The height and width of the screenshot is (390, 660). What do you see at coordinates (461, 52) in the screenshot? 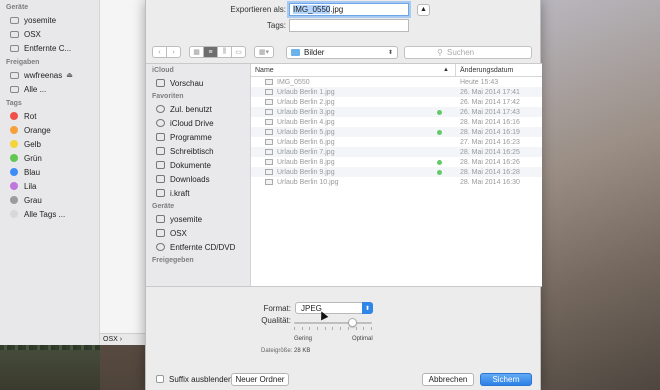
I see `search-placeholder: Suchen` at bounding box center [461, 52].